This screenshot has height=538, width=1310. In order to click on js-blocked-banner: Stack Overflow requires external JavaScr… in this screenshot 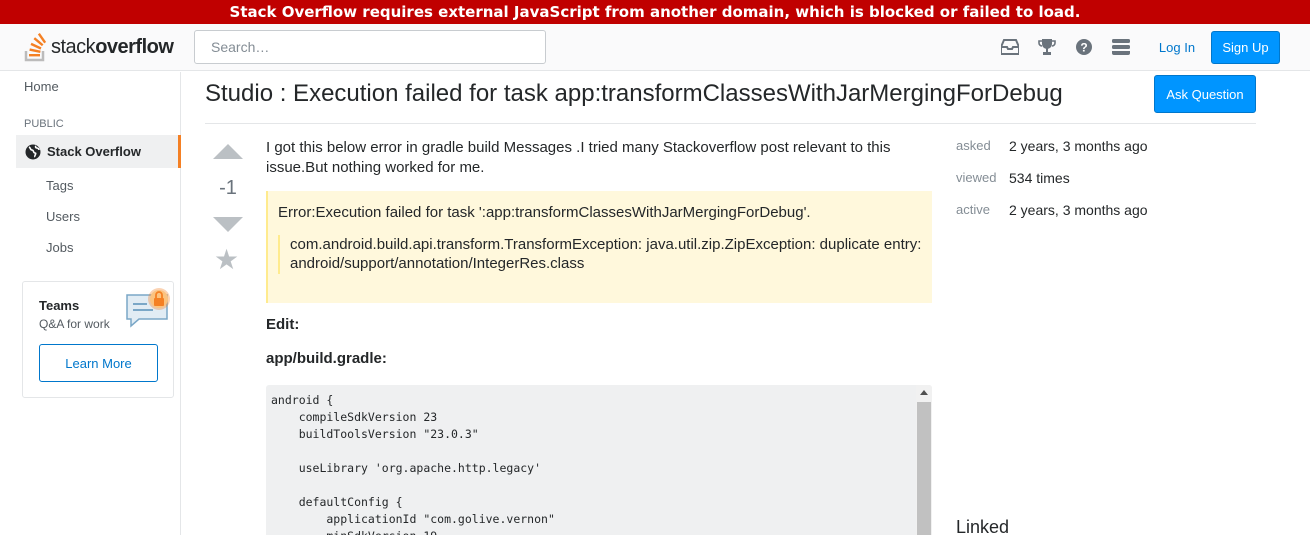, I will do `click(655, 12)`.